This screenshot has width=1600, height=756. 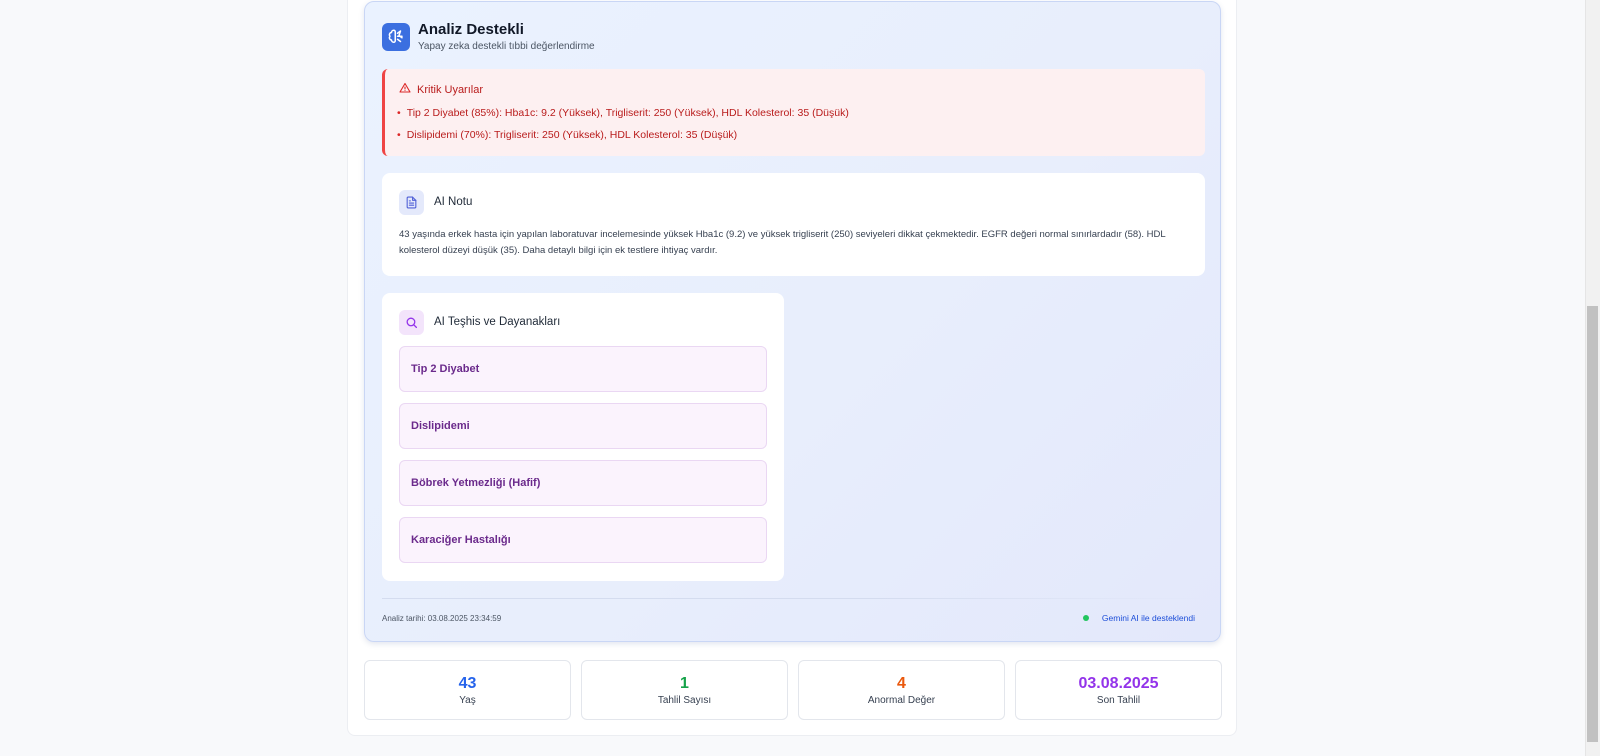 I want to click on stat-label: Yaş, so click(x=467, y=700).